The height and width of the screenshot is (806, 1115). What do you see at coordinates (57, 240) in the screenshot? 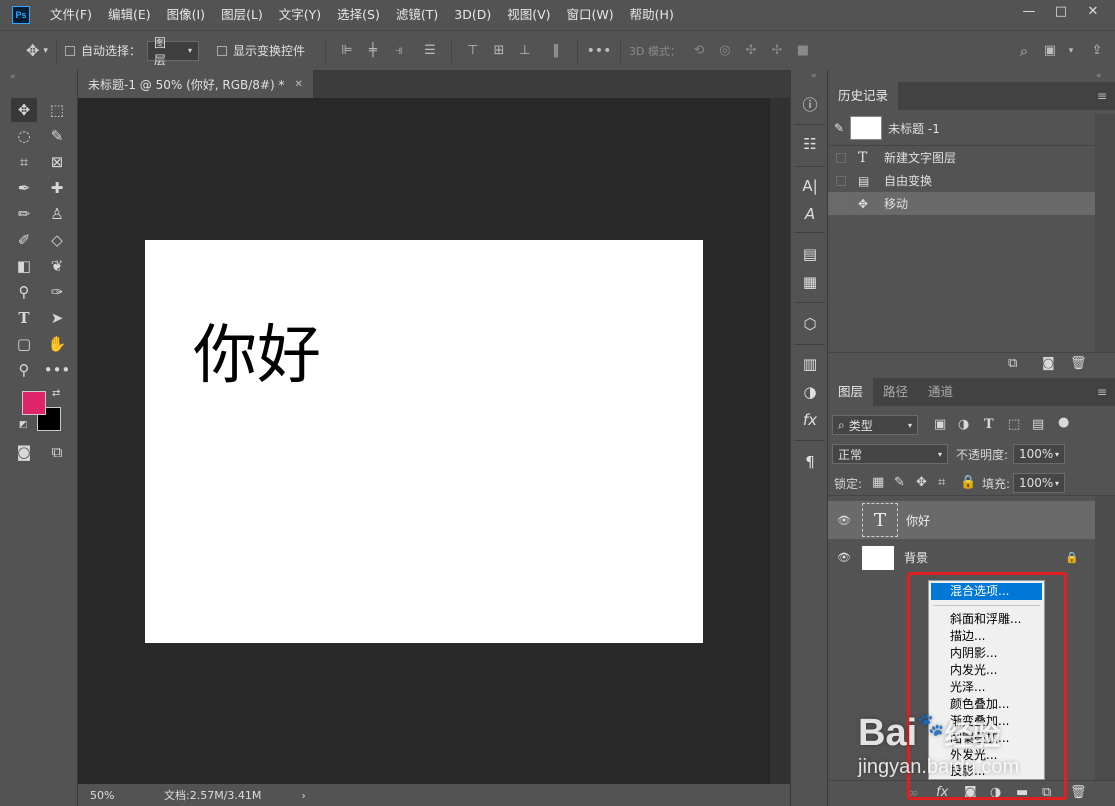
I see `eraser-tool-icon: ◇` at bounding box center [57, 240].